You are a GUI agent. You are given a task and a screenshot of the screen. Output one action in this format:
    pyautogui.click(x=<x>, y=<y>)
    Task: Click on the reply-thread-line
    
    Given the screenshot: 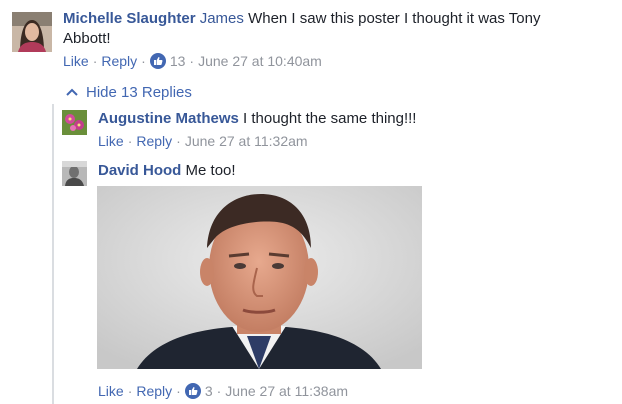 What is the action you would take?
    pyautogui.click(x=53, y=254)
    